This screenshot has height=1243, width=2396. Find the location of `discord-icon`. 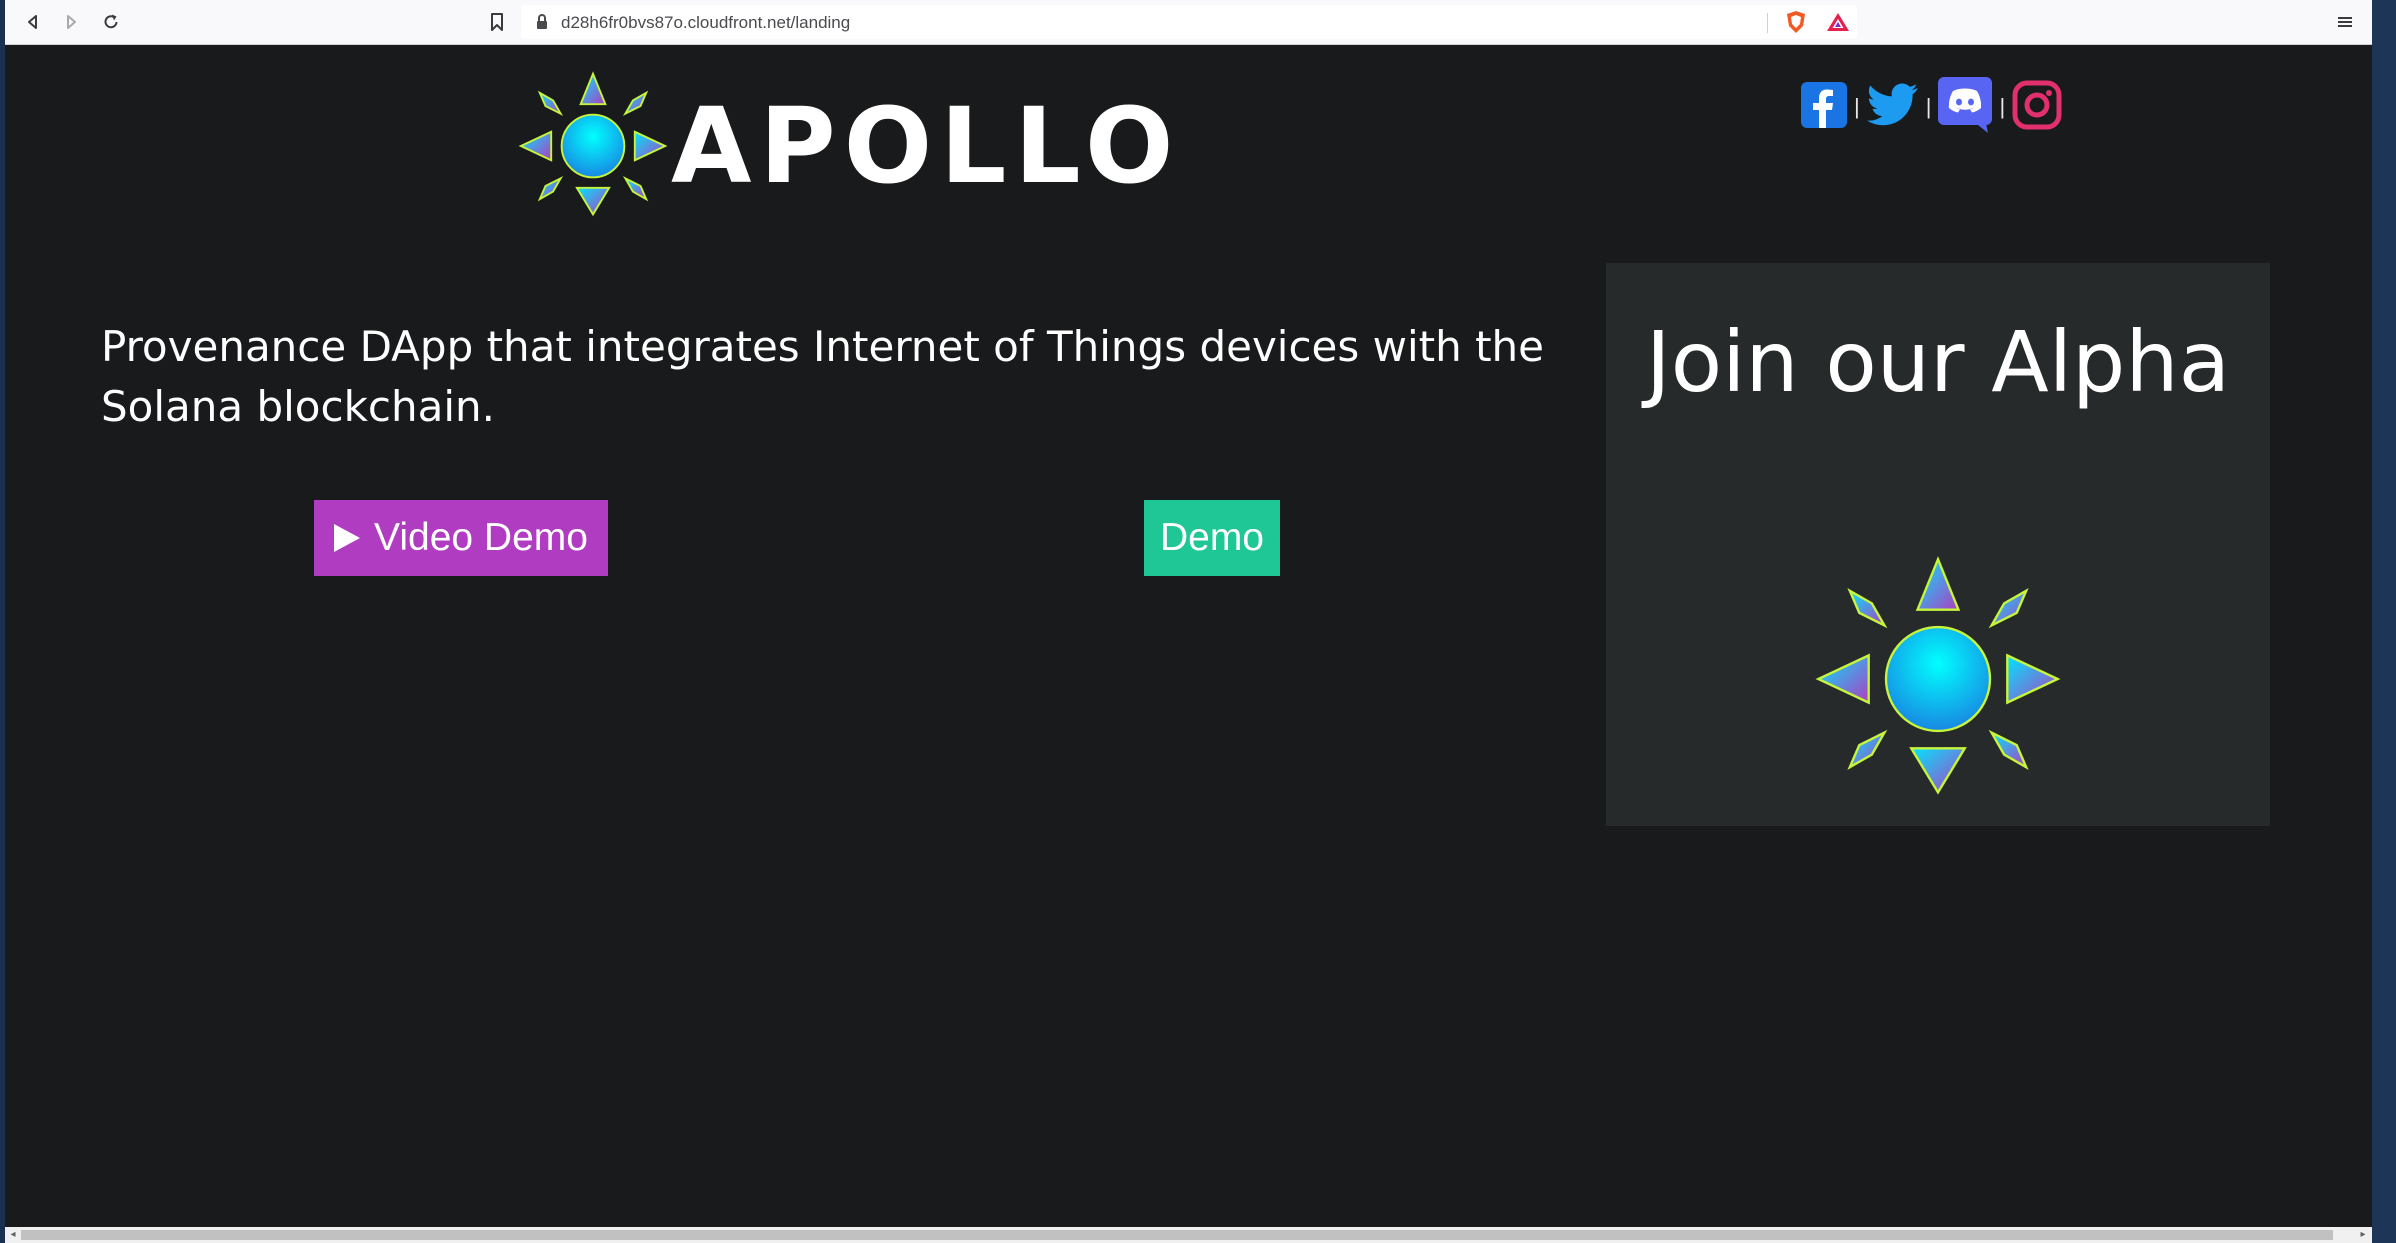

discord-icon is located at coordinates (1965, 107).